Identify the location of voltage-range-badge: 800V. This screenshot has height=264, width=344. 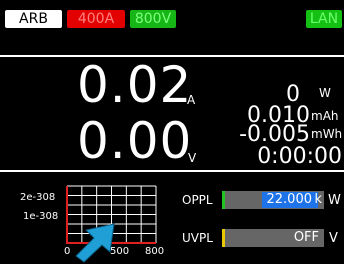
(153, 19).